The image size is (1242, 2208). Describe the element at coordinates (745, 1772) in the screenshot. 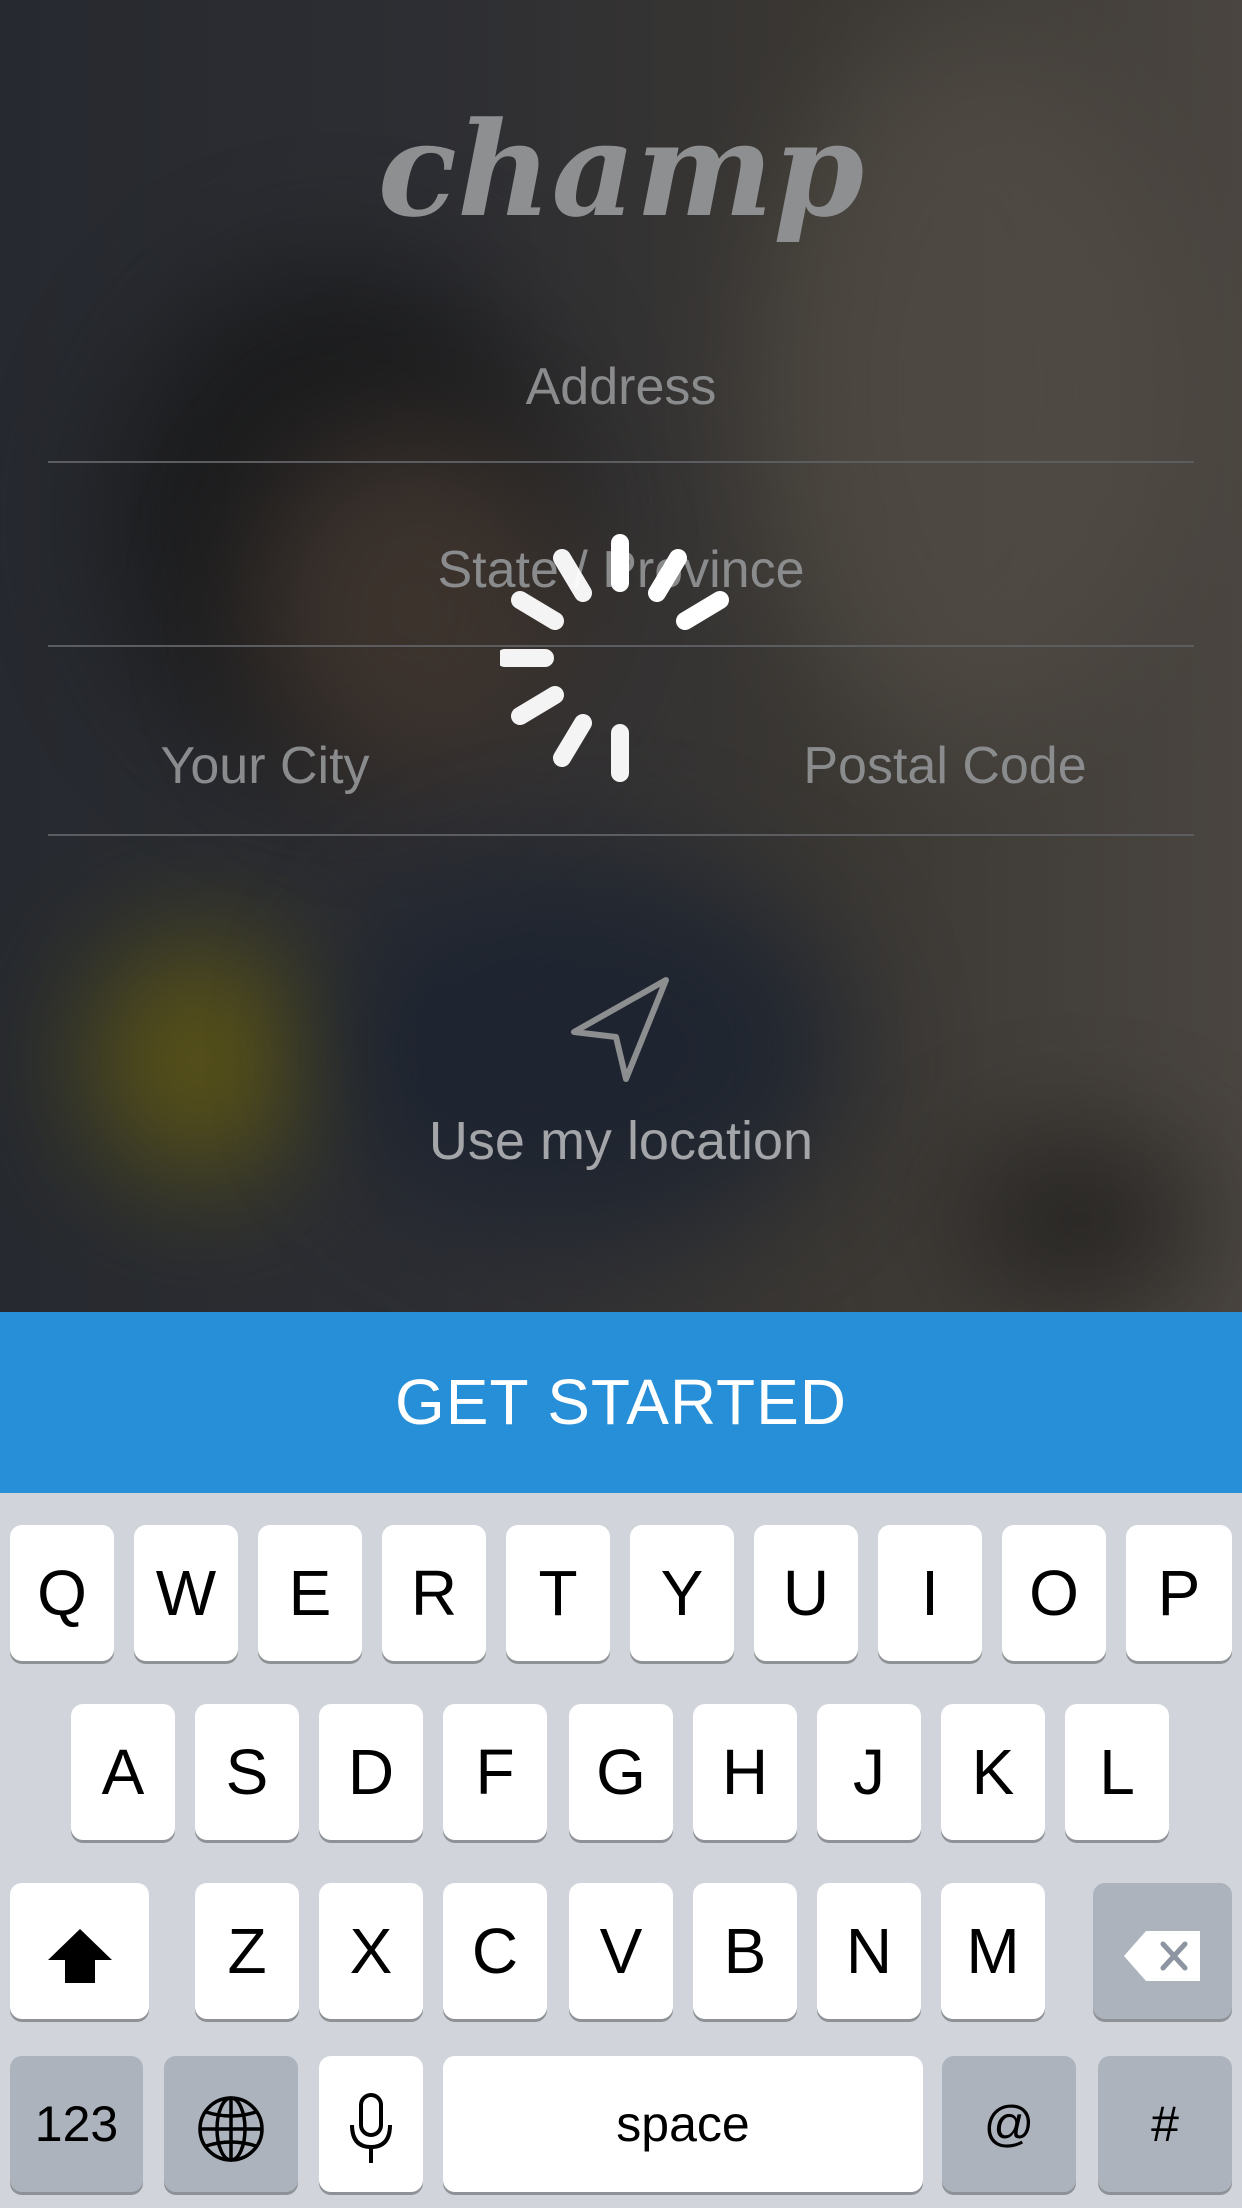

I see `key-h: H` at that location.